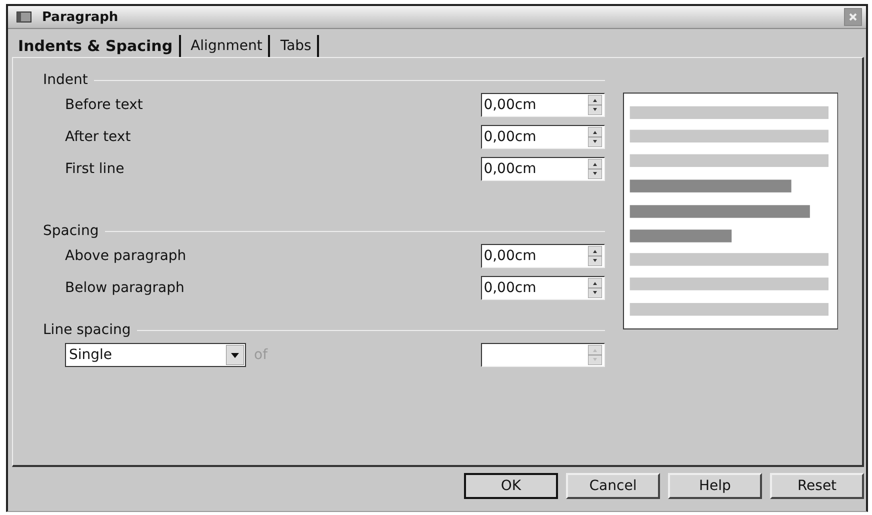  Describe the element at coordinates (24, 17) in the screenshot. I see `window-icon` at that location.